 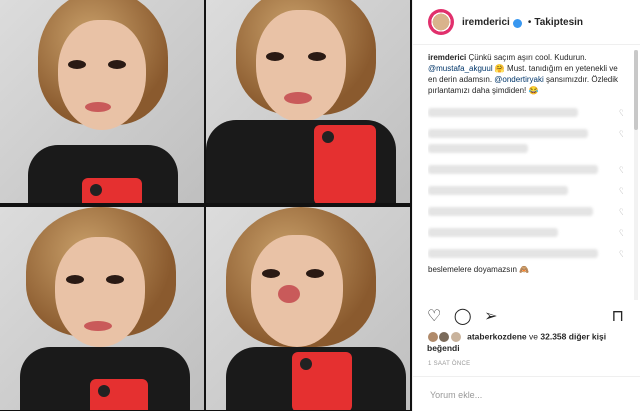 I want to click on post-header: iremderici • Takiptesin, so click(x=526, y=22).